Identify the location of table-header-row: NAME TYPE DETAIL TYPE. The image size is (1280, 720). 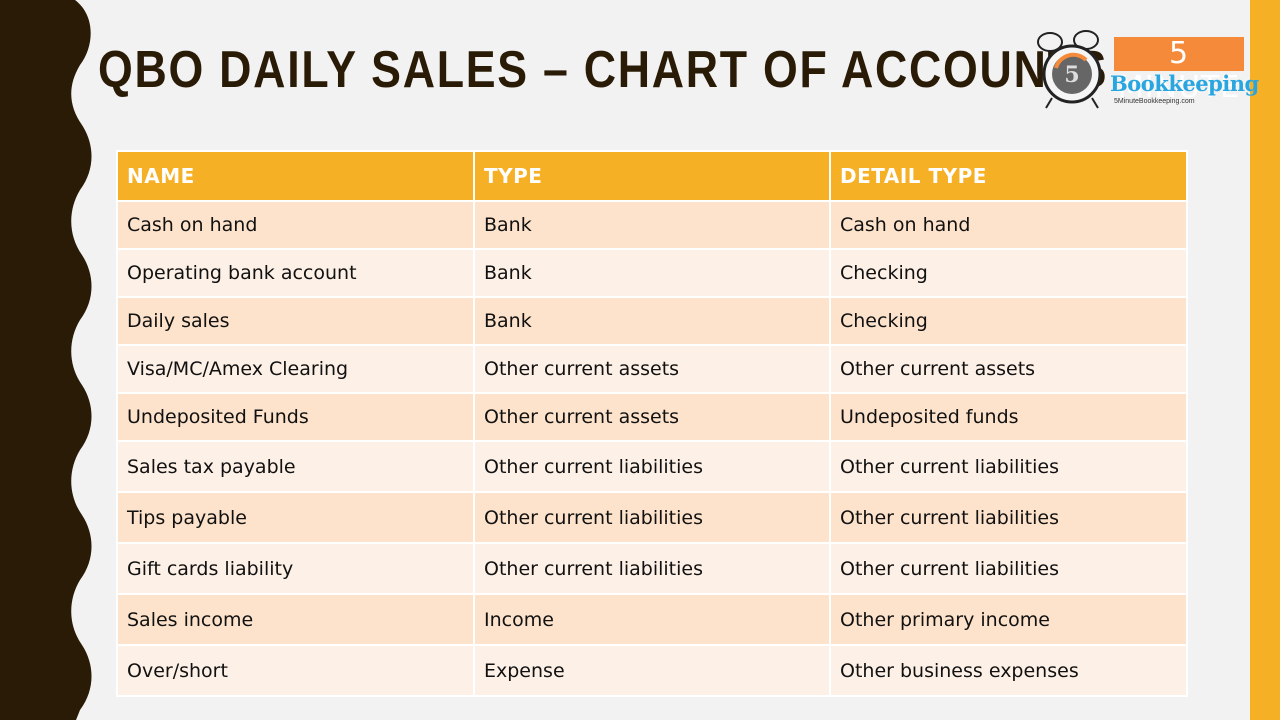
(652, 176).